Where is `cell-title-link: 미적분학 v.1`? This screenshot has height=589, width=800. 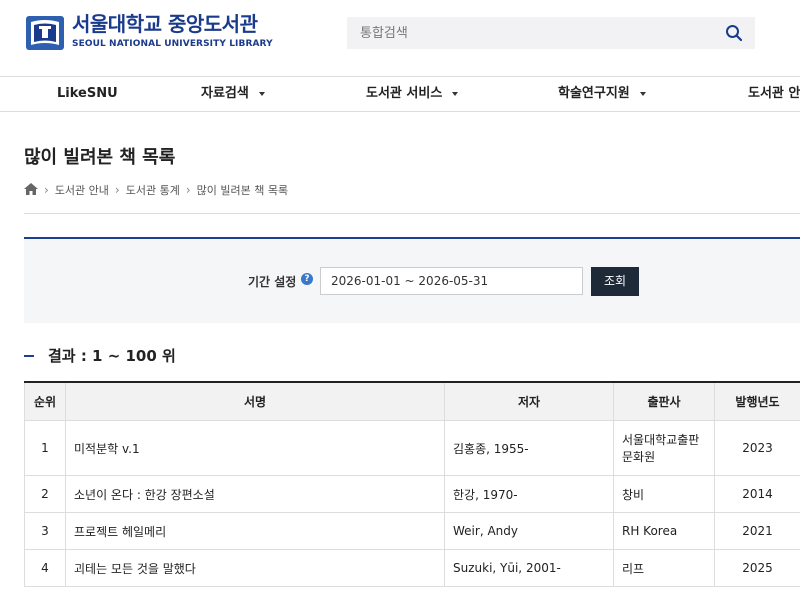
cell-title-link: 미적분학 v.1 is located at coordinates (255, 448).